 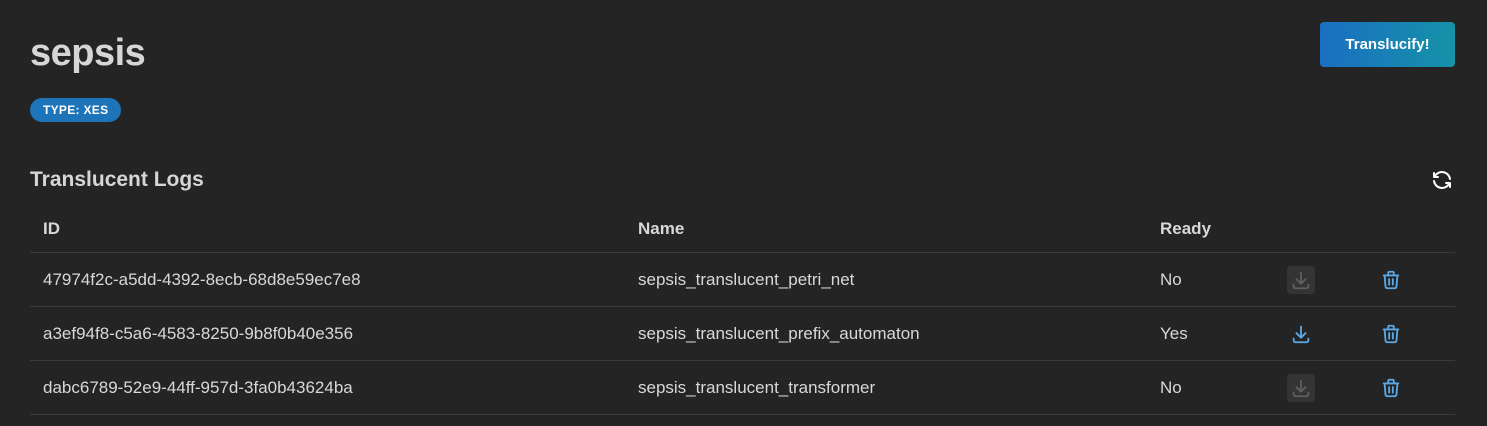 I want to click on section-title: Translucent Logs, so click(x=117, y=179).